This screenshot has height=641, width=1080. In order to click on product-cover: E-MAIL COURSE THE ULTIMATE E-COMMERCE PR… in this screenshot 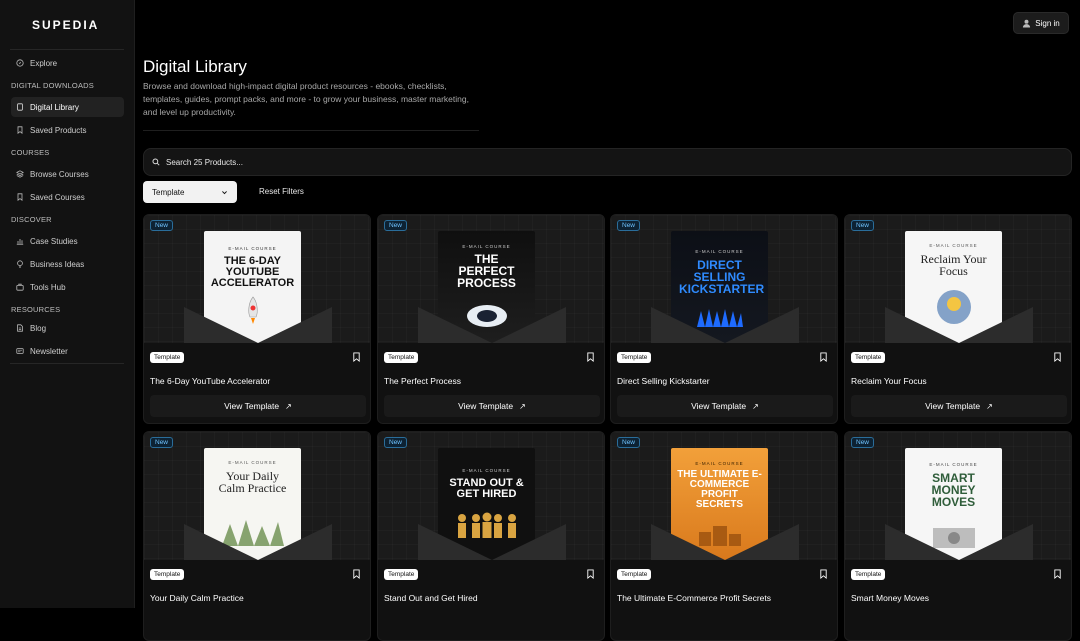, I will do `click(724, 496)`.